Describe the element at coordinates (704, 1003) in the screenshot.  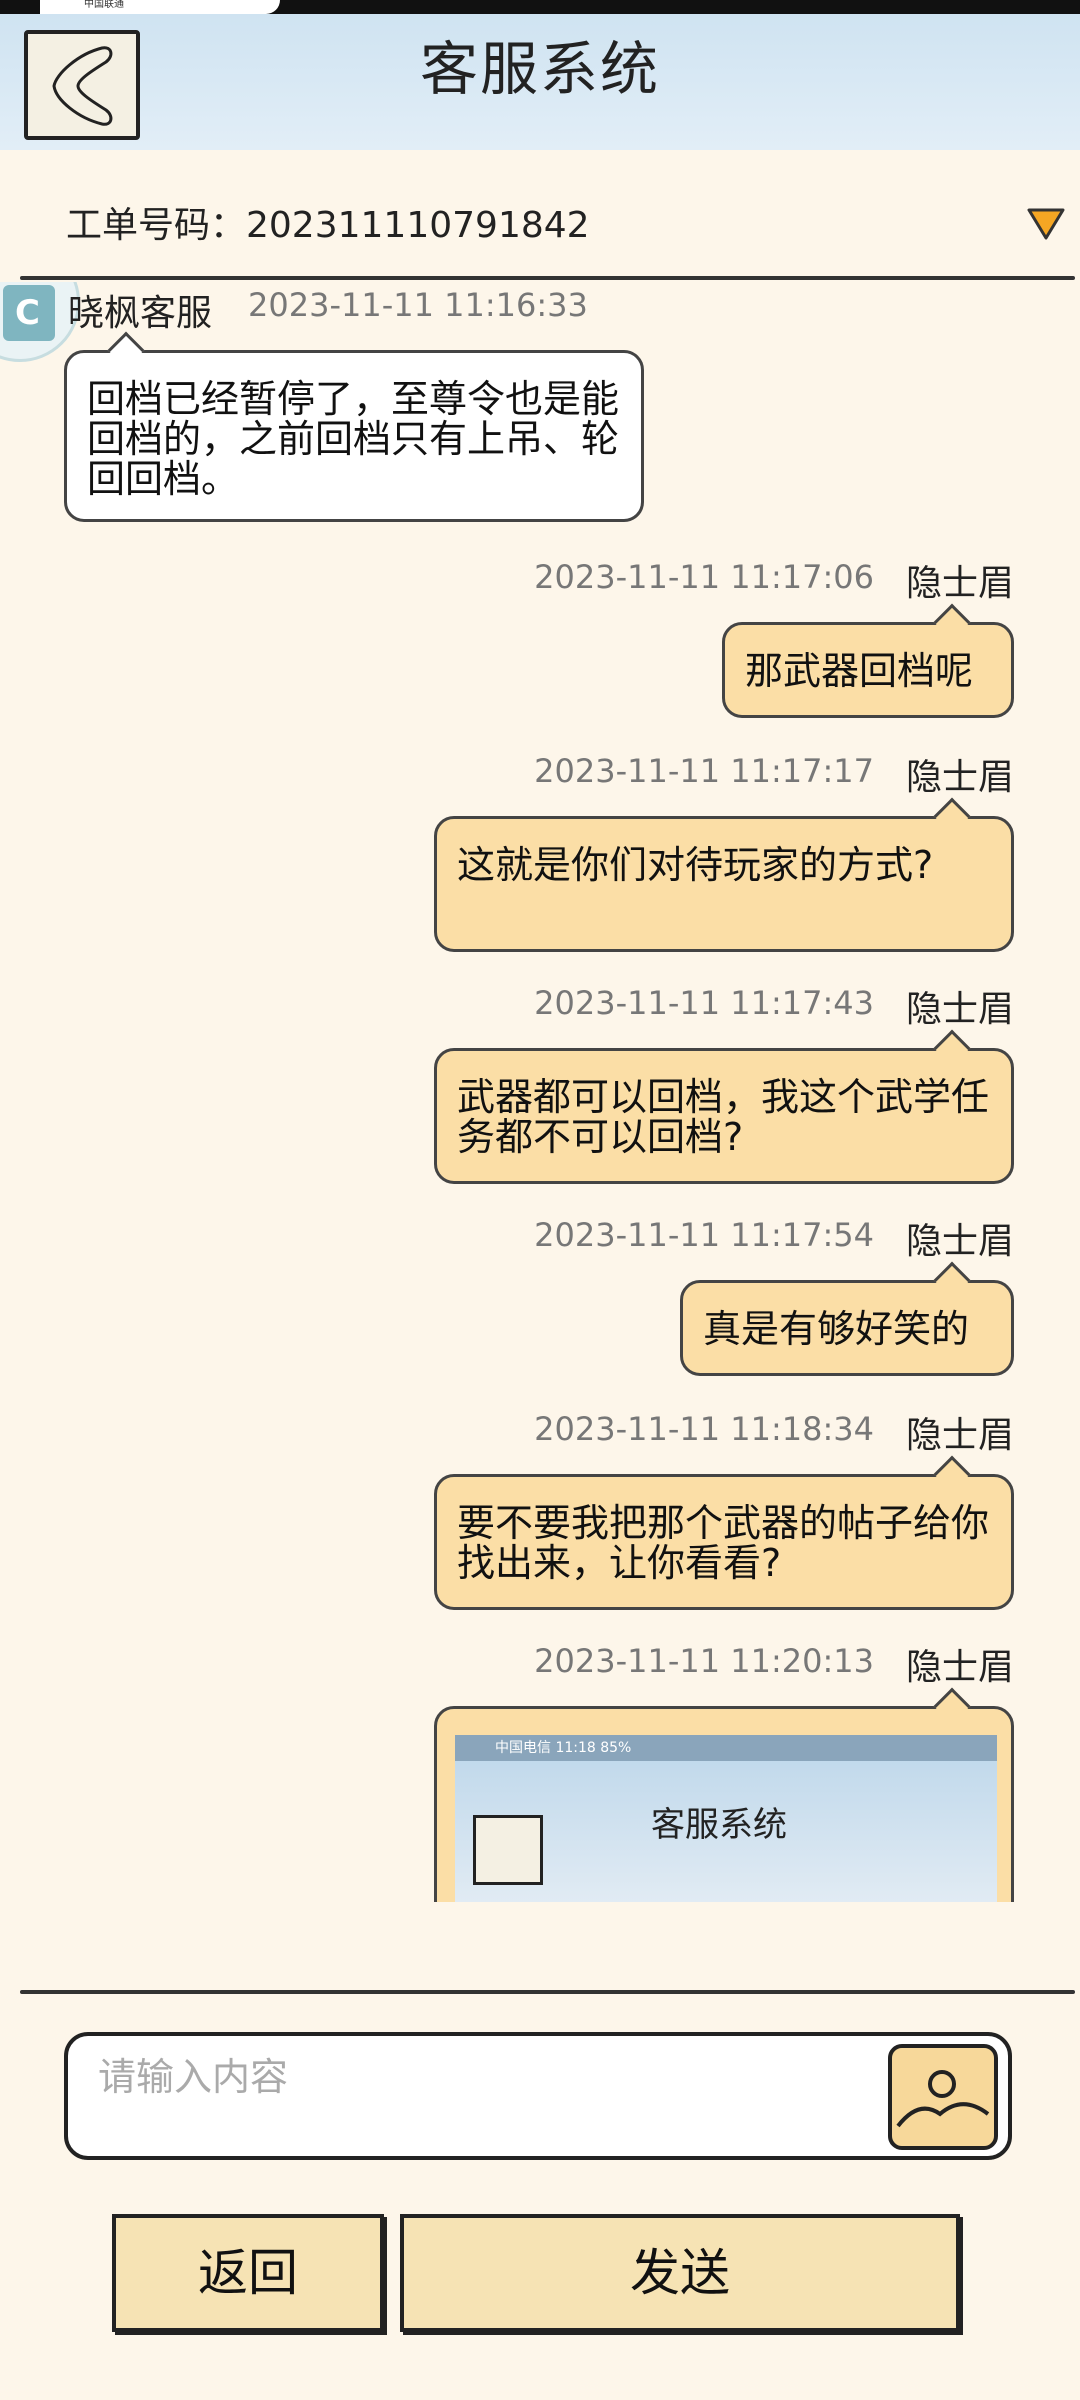
I see `message-time: 2023-11-11 11:17:43` at that location.